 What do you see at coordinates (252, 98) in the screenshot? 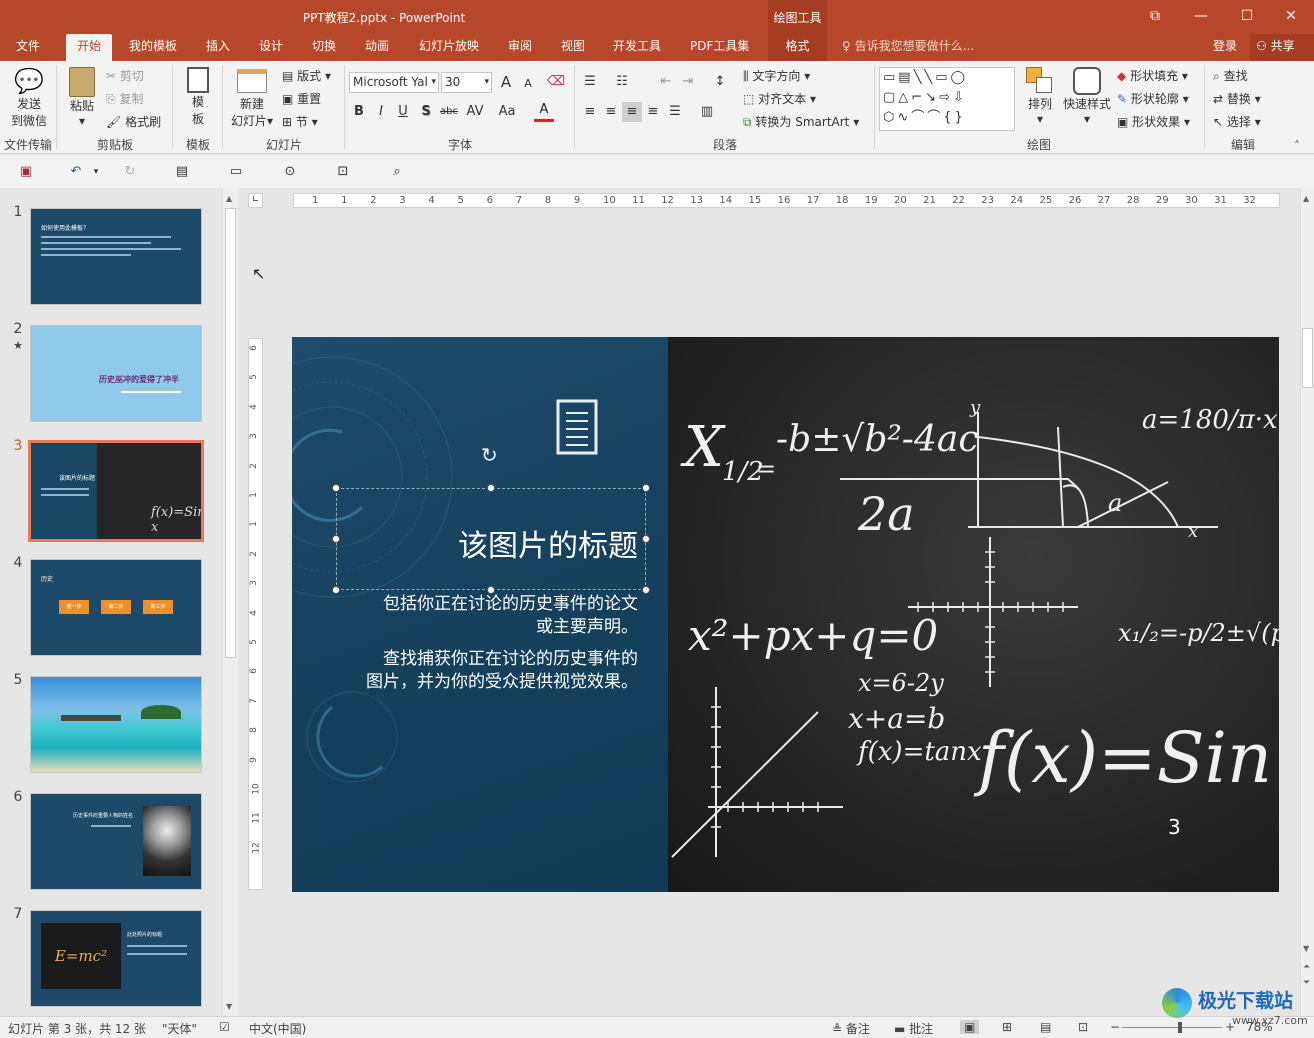
I see `new-slide-button: 新建 幻灯片▾` at bounding box center [252, 98].